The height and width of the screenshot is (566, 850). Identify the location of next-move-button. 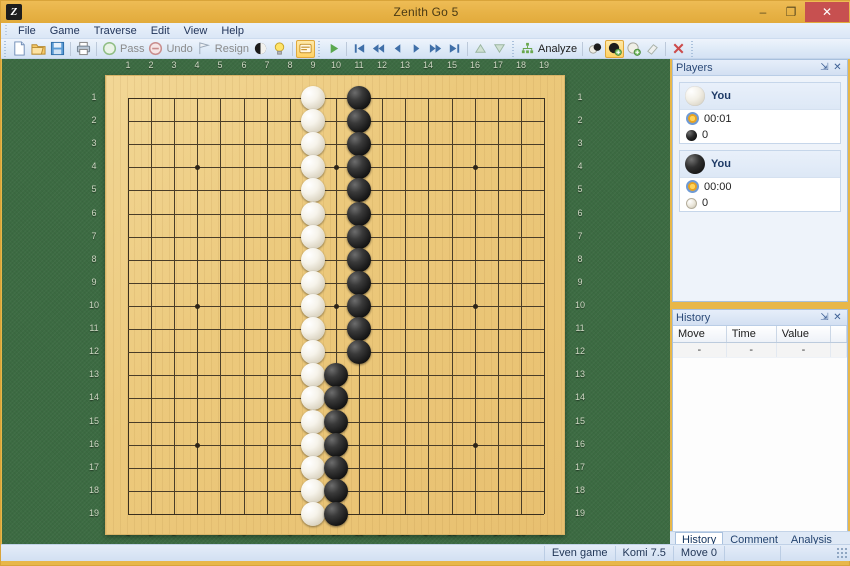
(416, 49).